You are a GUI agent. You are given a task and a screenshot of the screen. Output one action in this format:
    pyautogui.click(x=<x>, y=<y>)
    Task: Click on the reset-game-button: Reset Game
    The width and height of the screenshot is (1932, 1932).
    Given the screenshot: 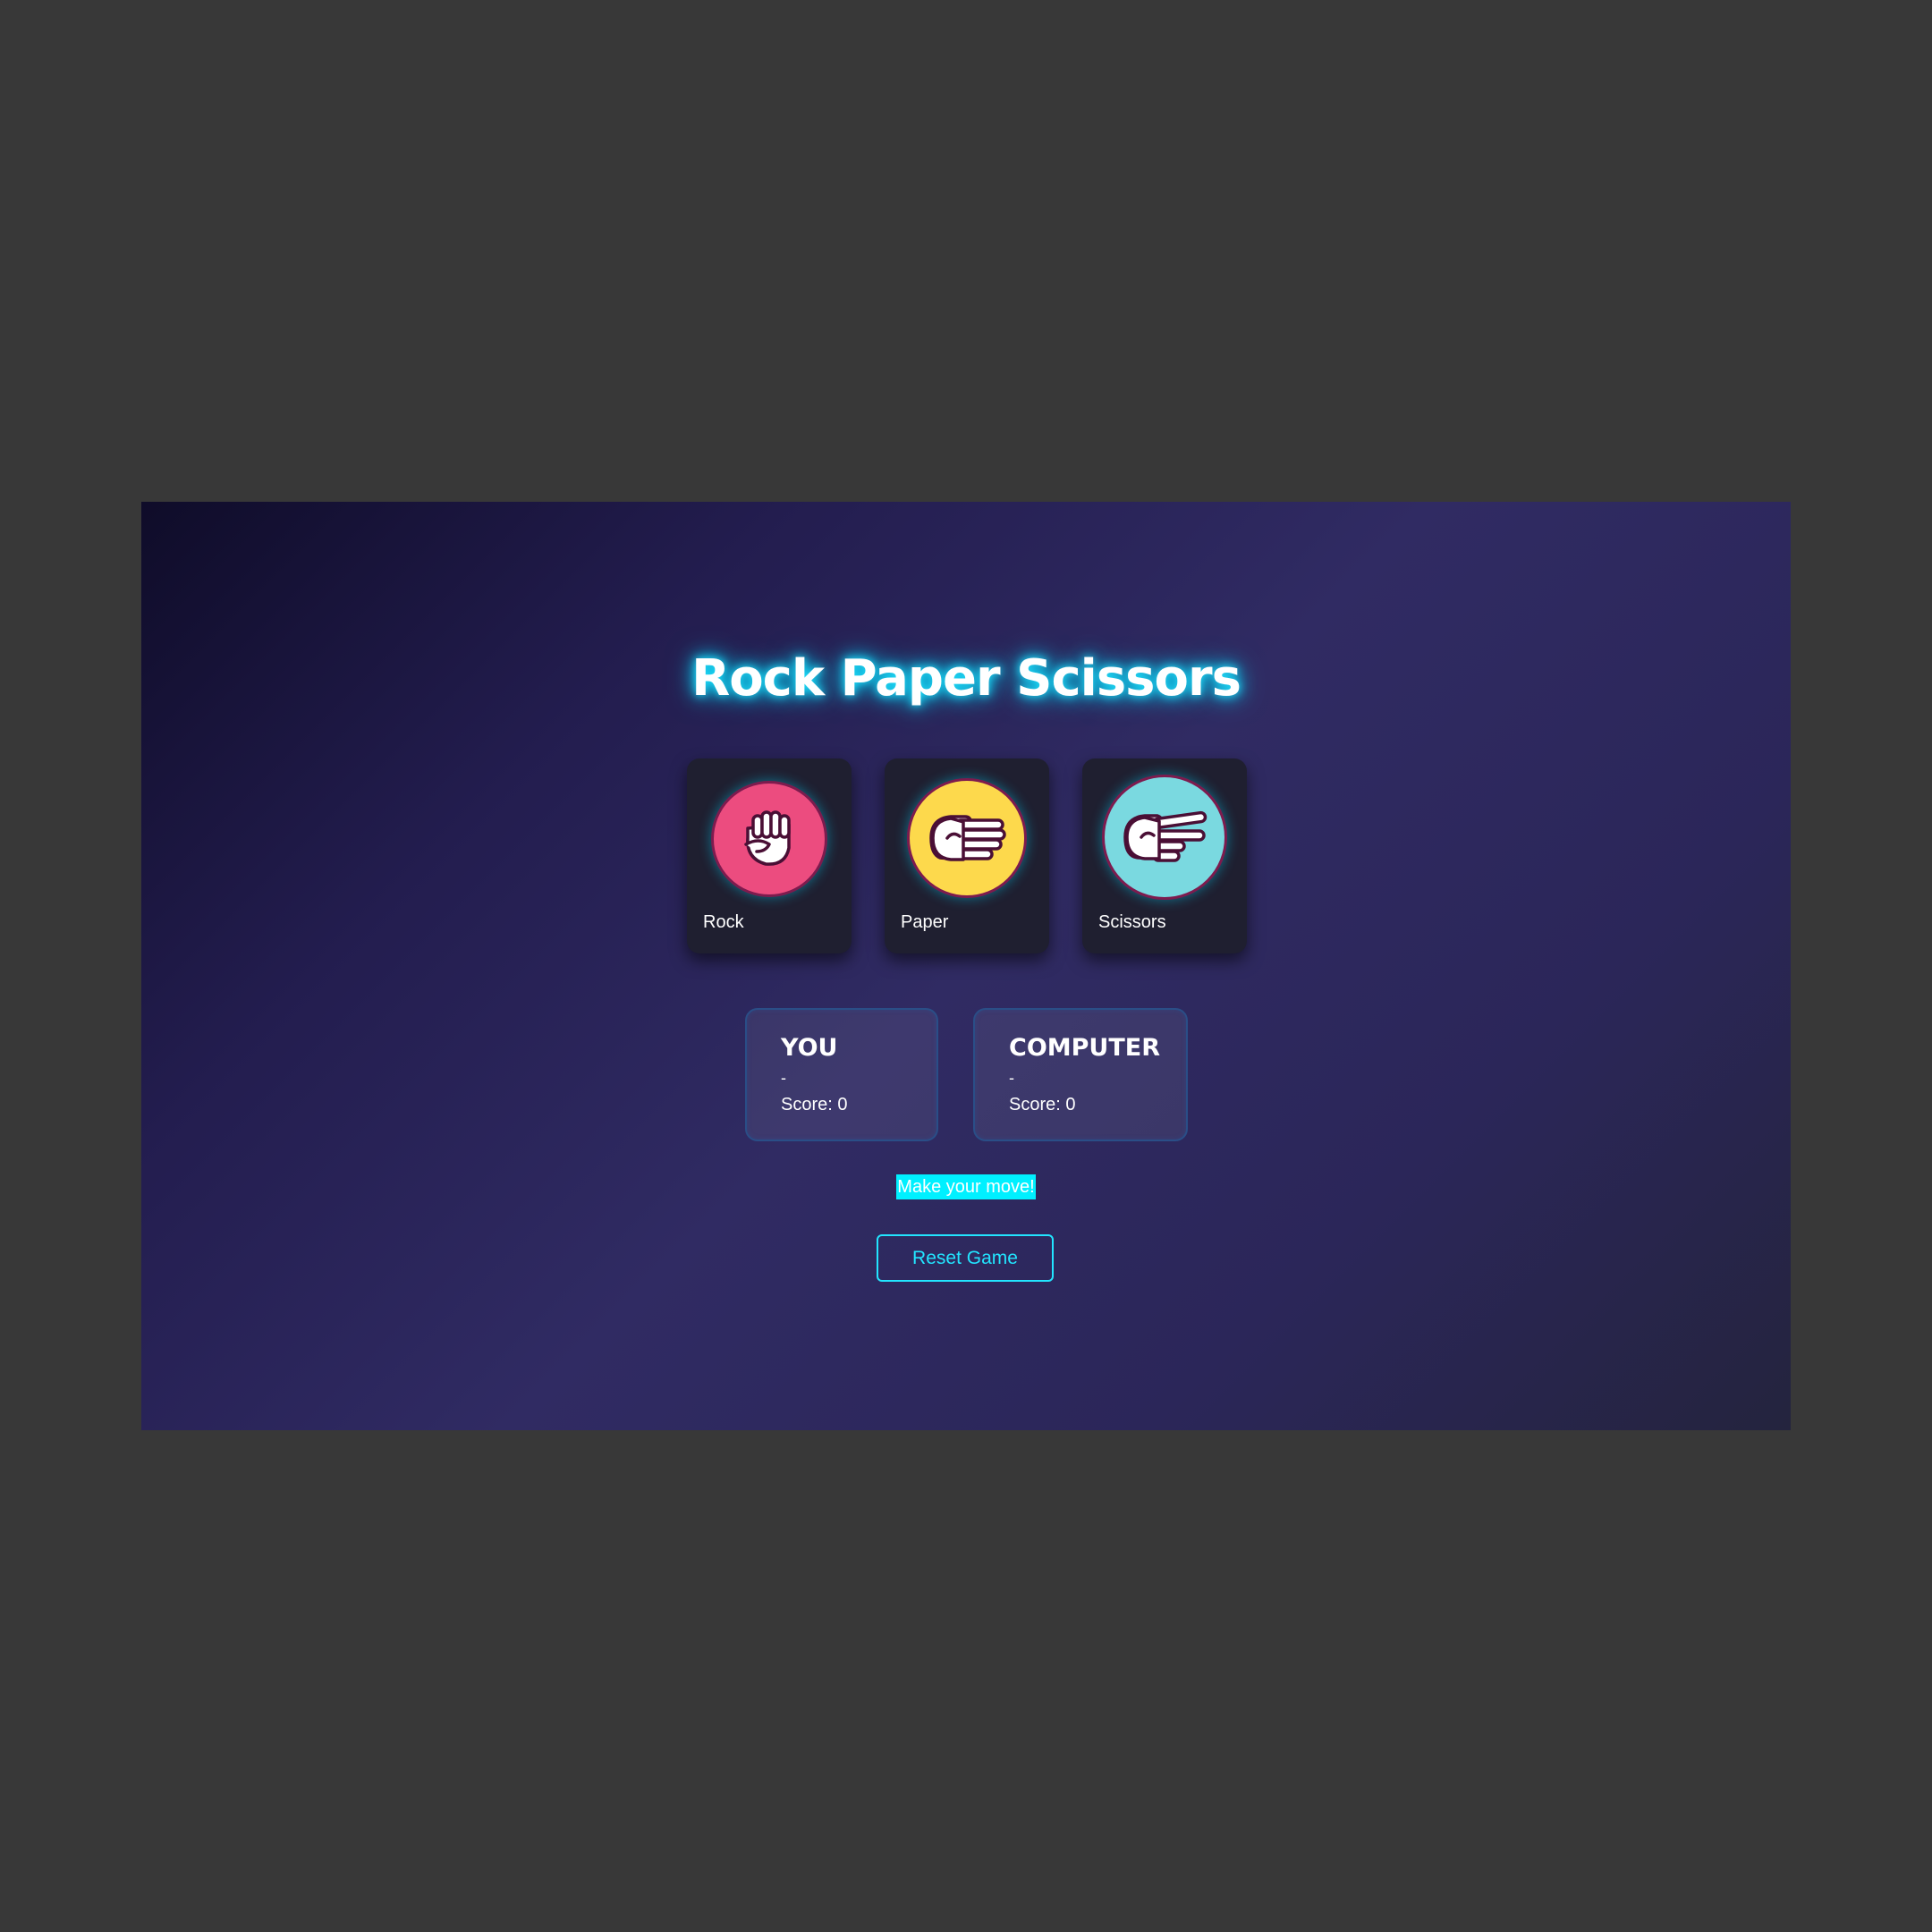 What is the action you would take?
    pyautogui.click(x=965, y=1258)
    